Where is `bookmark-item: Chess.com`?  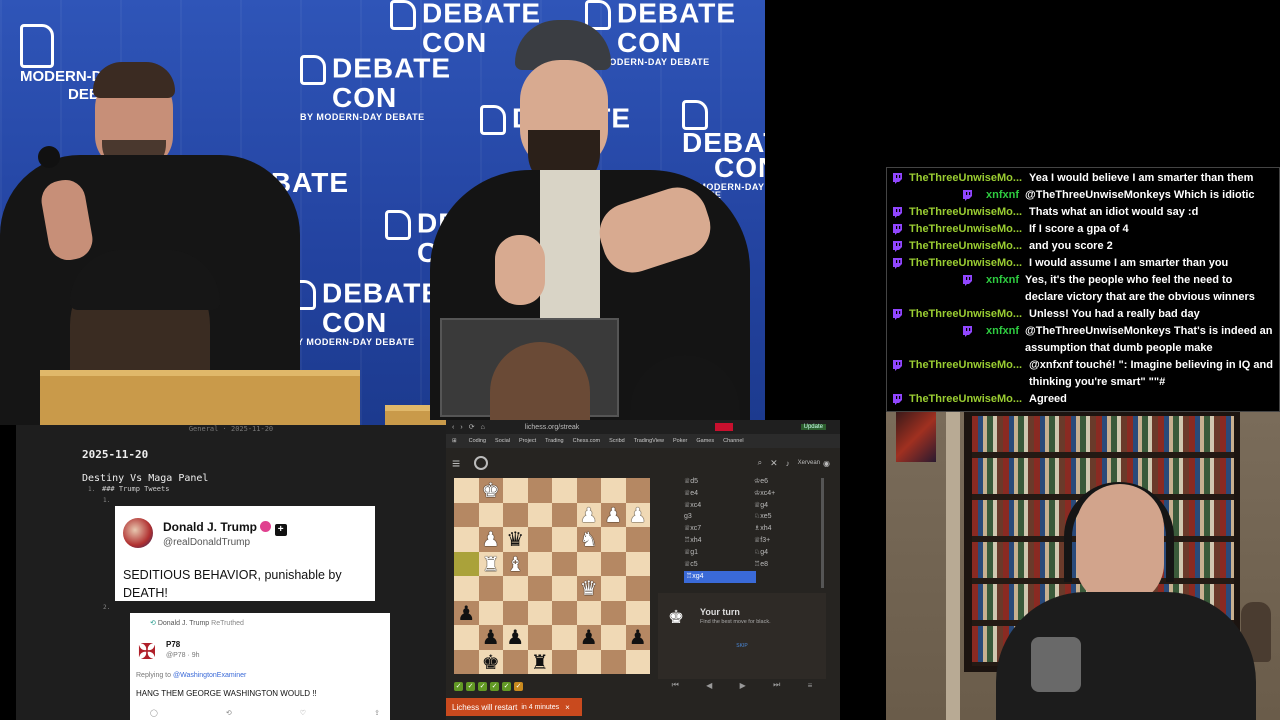 bookmark-item: Chess.com is located at coordinates (587, 441).